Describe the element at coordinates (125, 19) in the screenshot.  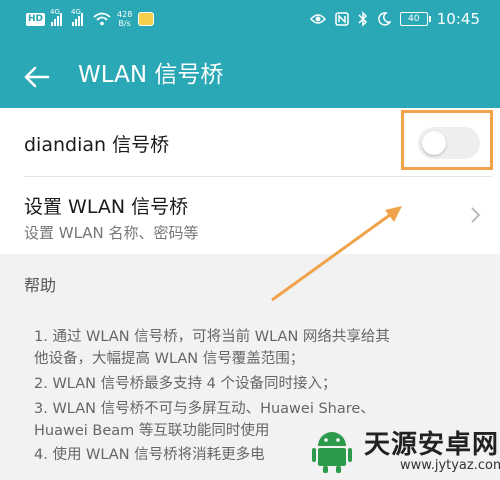
I see `net-speed: 428 B/s` at that location.